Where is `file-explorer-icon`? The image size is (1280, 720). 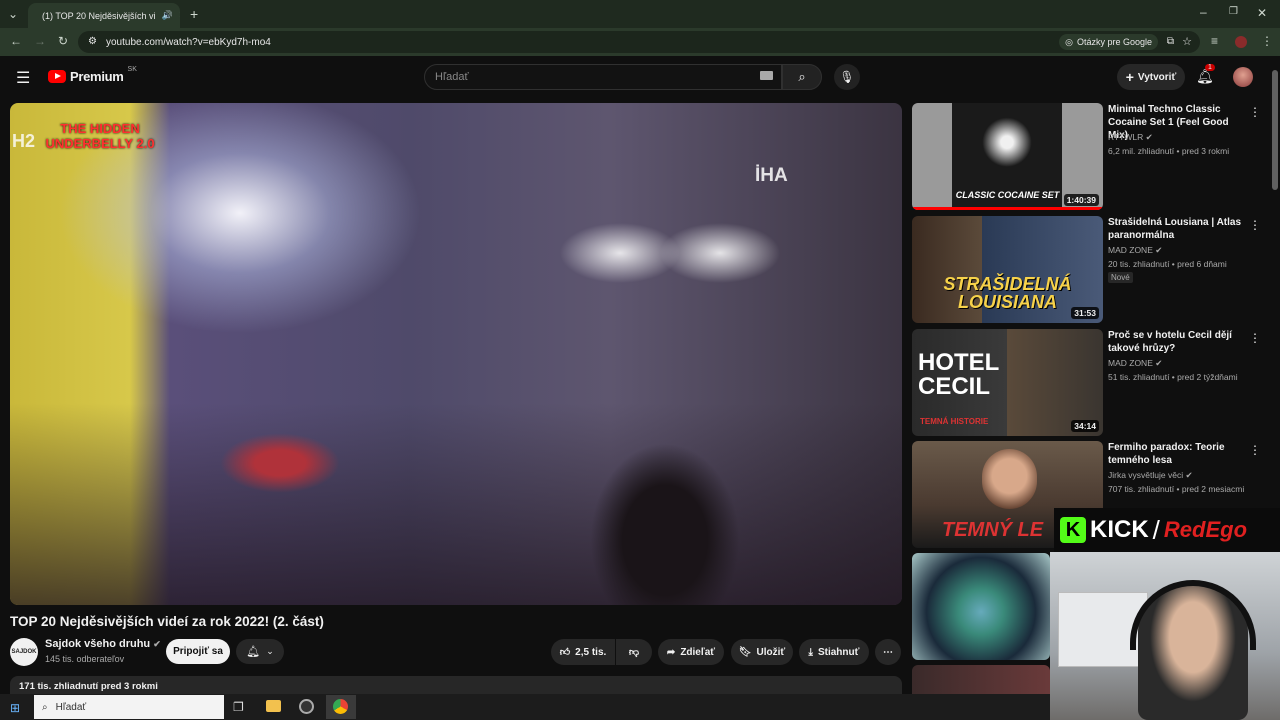 file-explorer-icon is located at coordinates (273, 706).